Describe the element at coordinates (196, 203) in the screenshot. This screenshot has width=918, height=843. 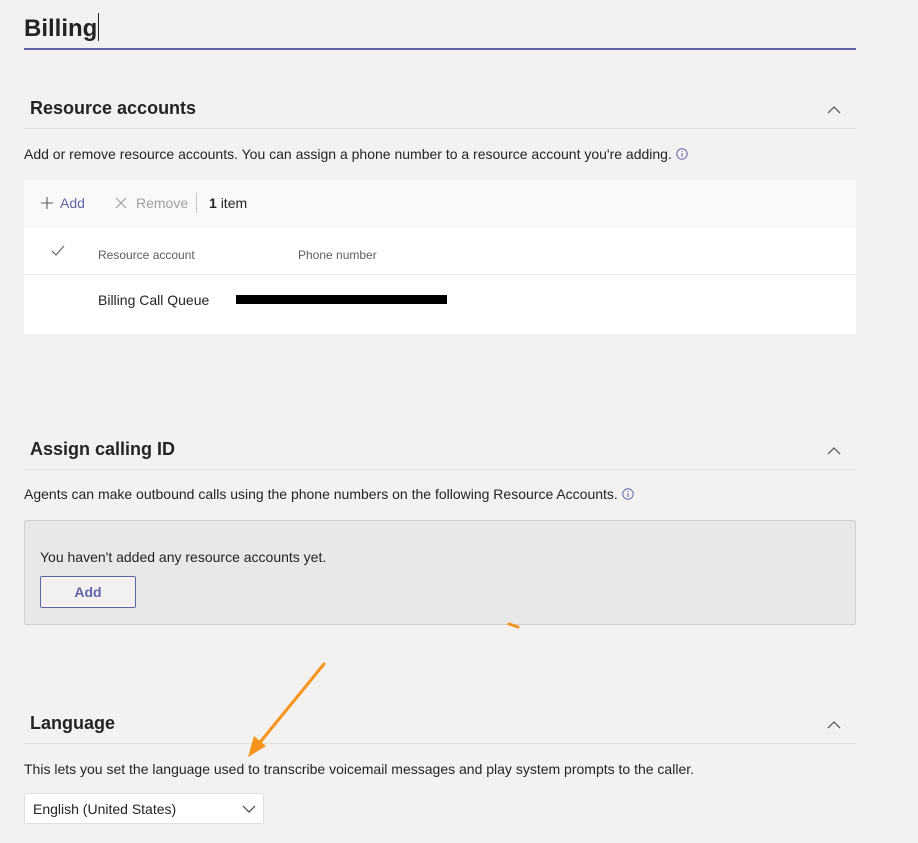
I see `toolbar-divider` at that location.